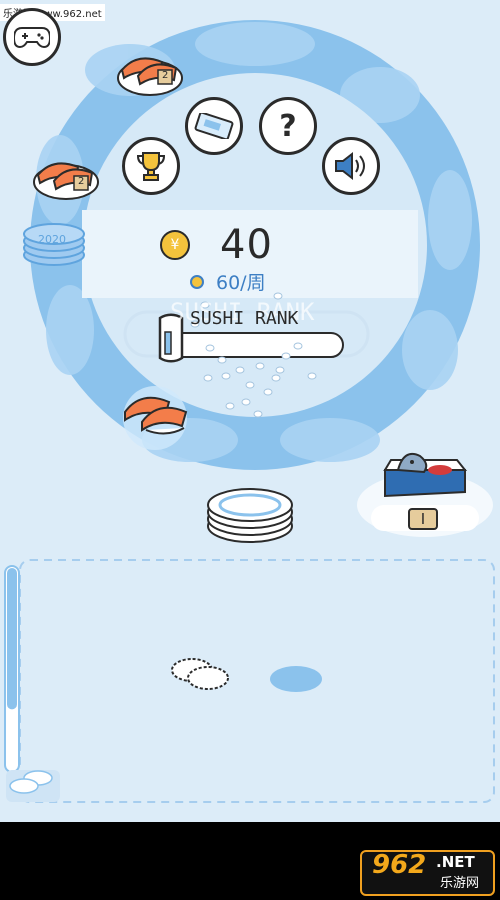 This screenshot has height=900, width=500. I want to click on help-icon: ?, so click(288, 126).